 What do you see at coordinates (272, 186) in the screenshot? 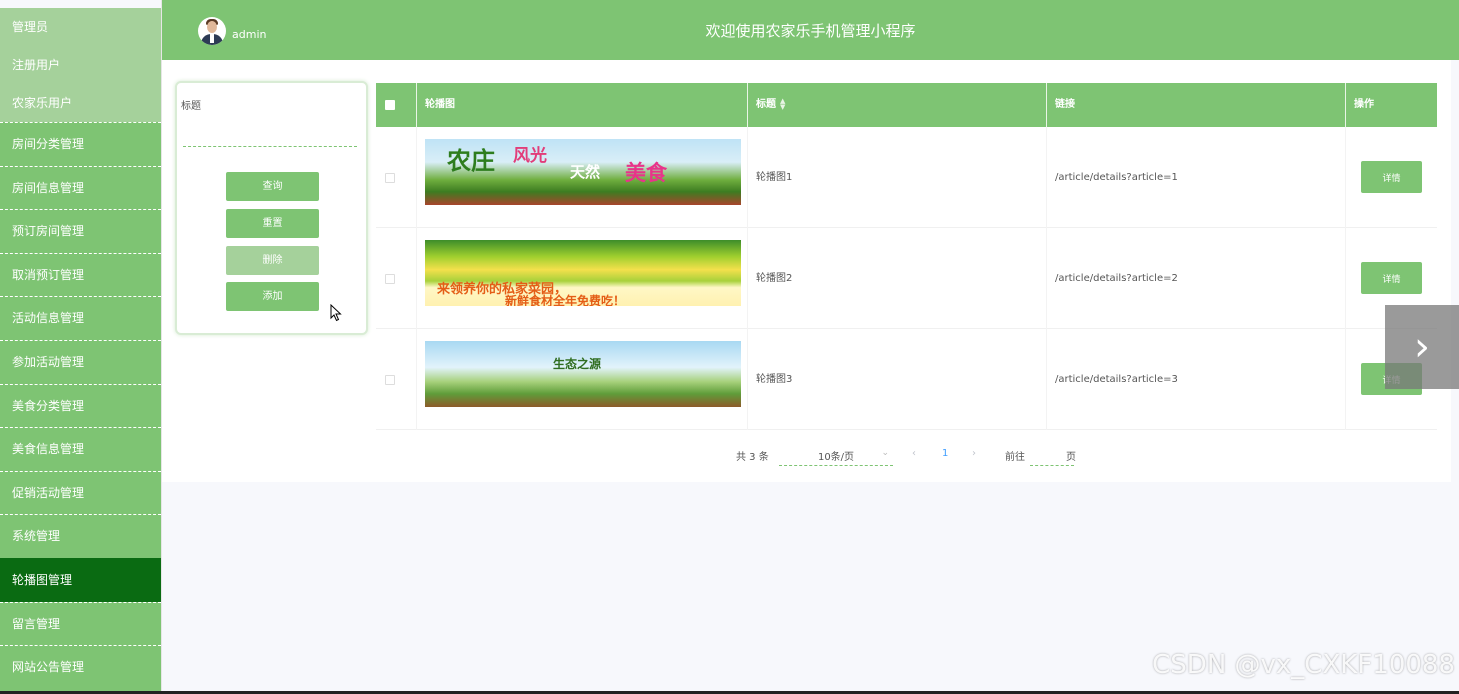
I see `query-button: 查询` at bounding box center [272, 186].